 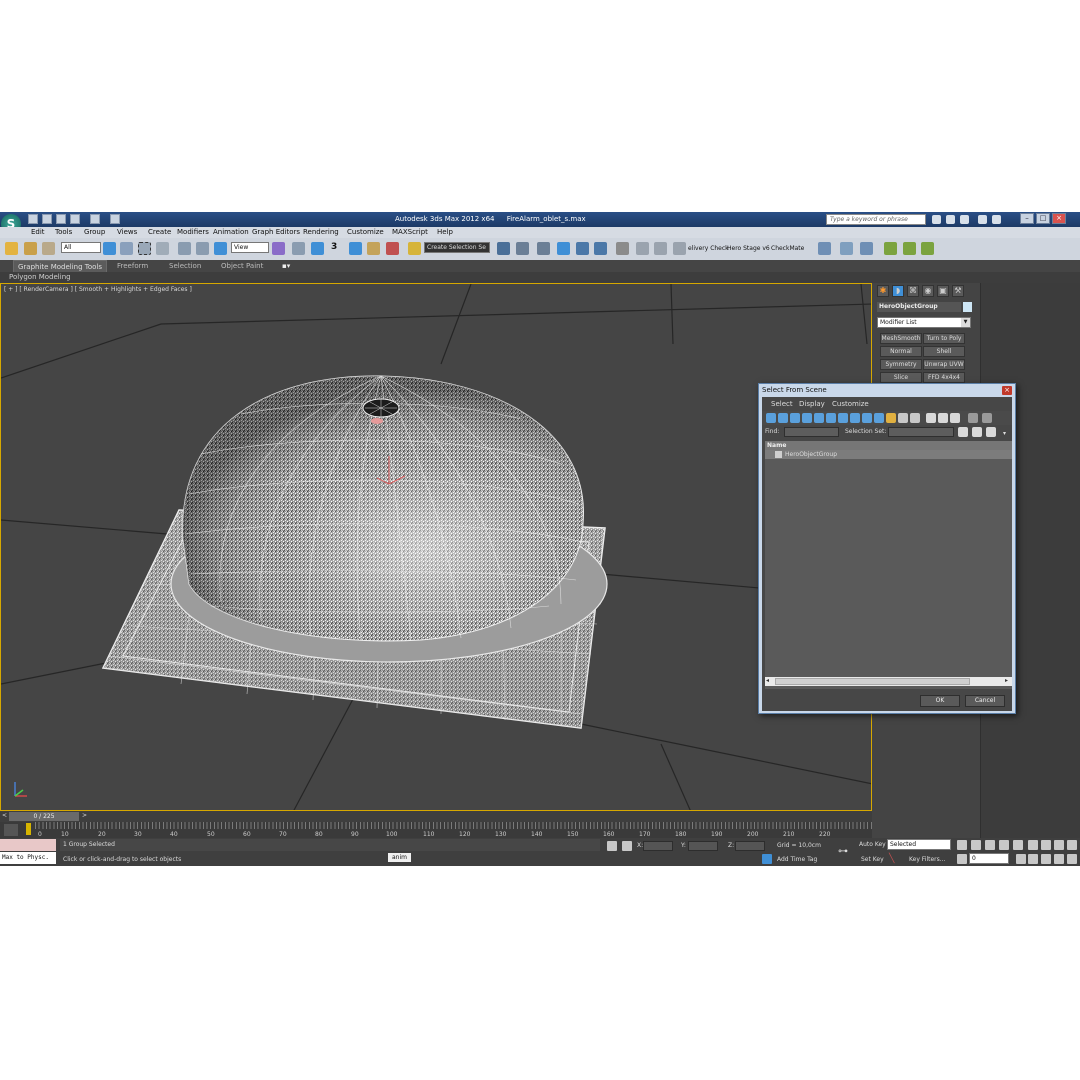 I want to click on go-to-end-icon, so click(x=1018, y=845).